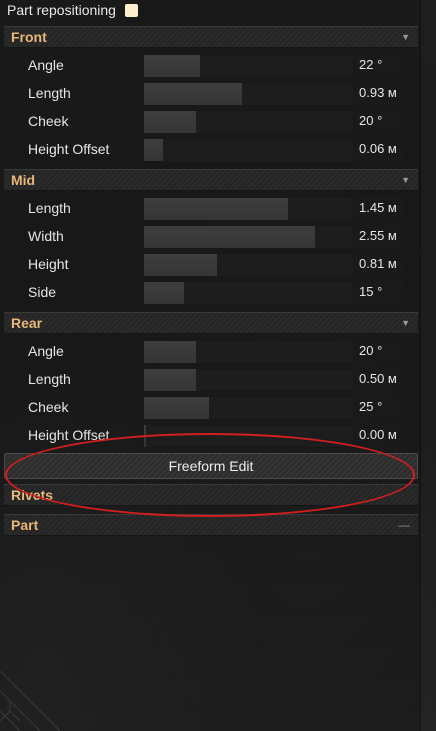 The image size is (436, 731). I want to click on rear-angle-row: Angle 20 °, so click(211, 351).